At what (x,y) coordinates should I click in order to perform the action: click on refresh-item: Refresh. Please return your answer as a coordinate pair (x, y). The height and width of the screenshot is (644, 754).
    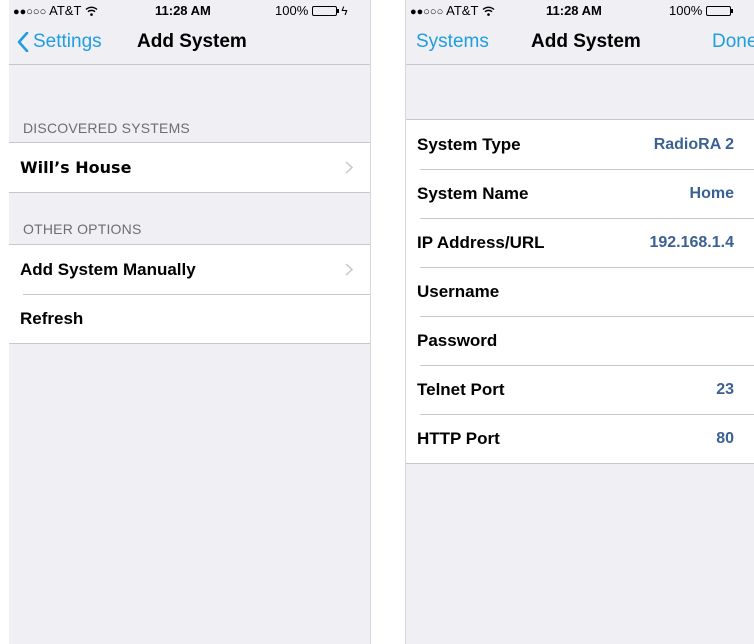
    Looking at the image, I should click on (189, 318).